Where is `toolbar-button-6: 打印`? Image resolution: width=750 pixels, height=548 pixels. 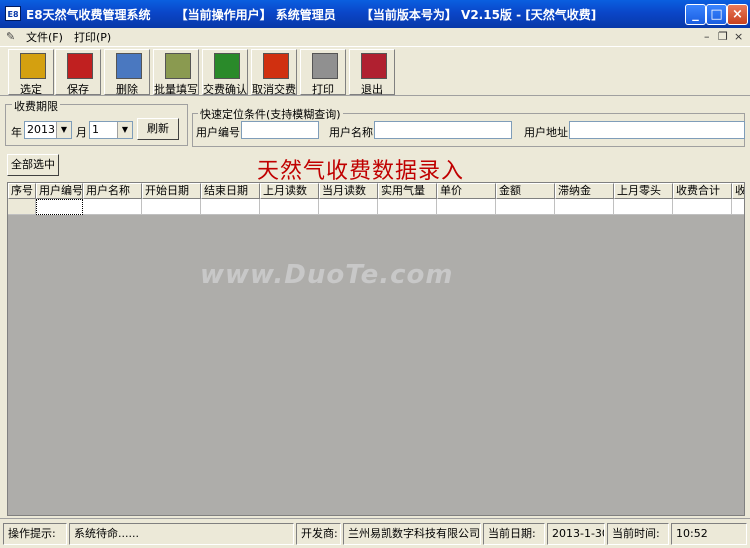 toolbar-button-6: 打印 is located at coordinates (323, 72).